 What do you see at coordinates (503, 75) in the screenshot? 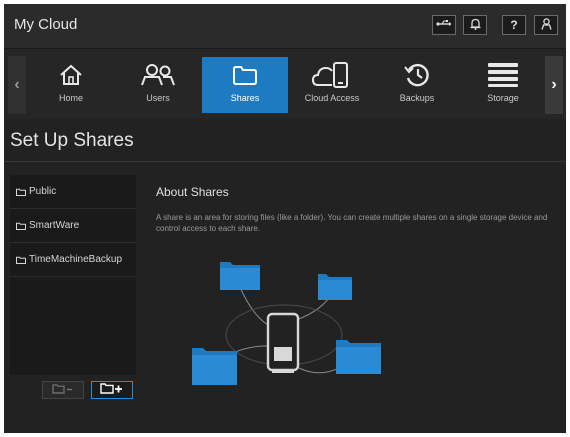
I see `storage-icon` at bounding box center [503, 75].